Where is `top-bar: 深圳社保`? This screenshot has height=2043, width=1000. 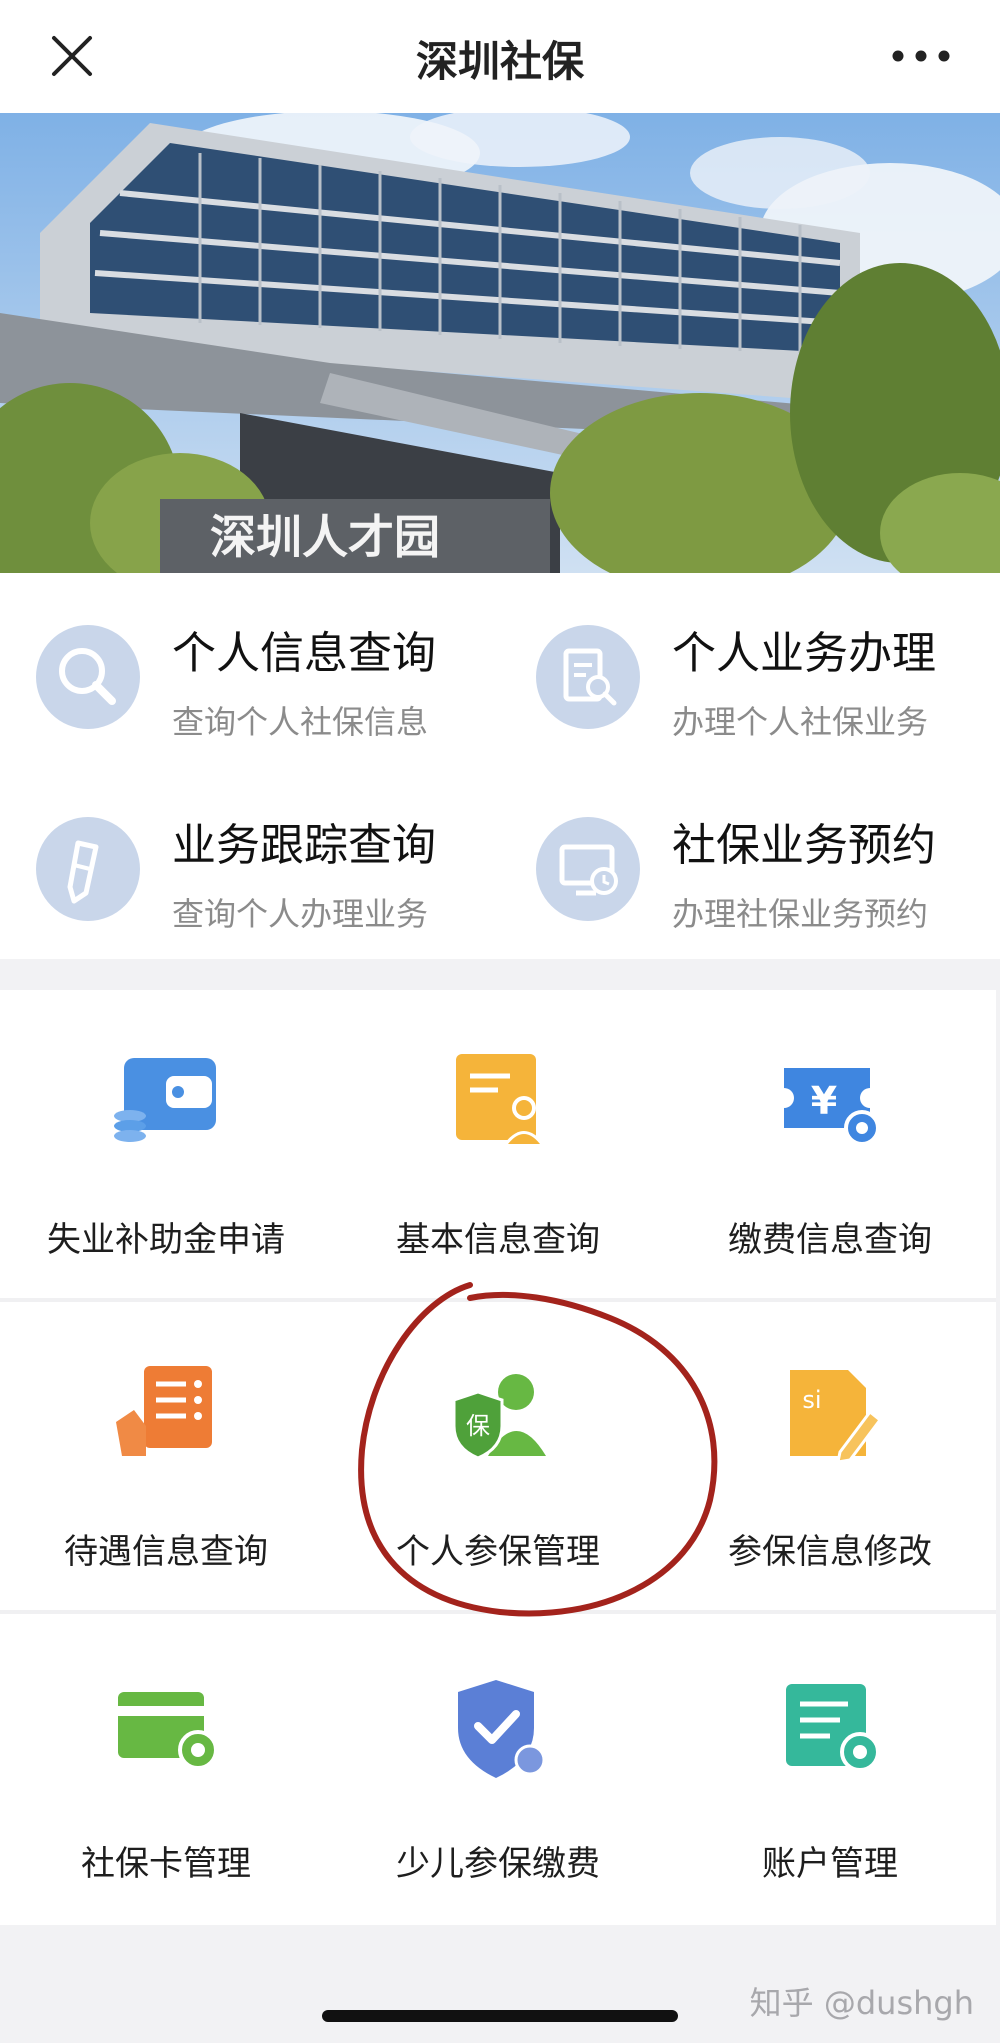 top-bar: 深圳社保 is located at coordinates (500, 56).